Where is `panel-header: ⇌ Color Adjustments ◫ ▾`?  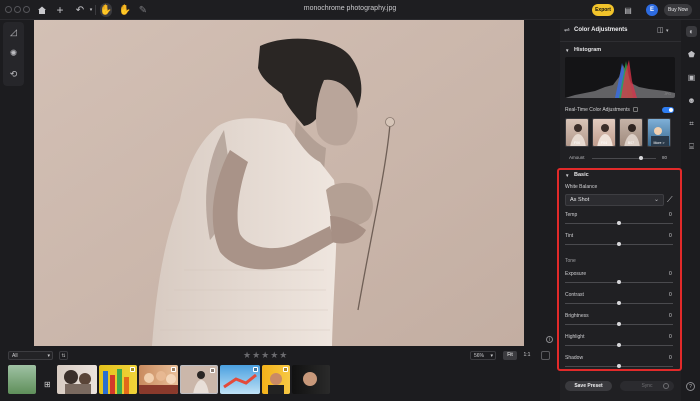
panel-header: ⇌ Color Adjustments ◫ ▾ is located at coordinates (620, 31).